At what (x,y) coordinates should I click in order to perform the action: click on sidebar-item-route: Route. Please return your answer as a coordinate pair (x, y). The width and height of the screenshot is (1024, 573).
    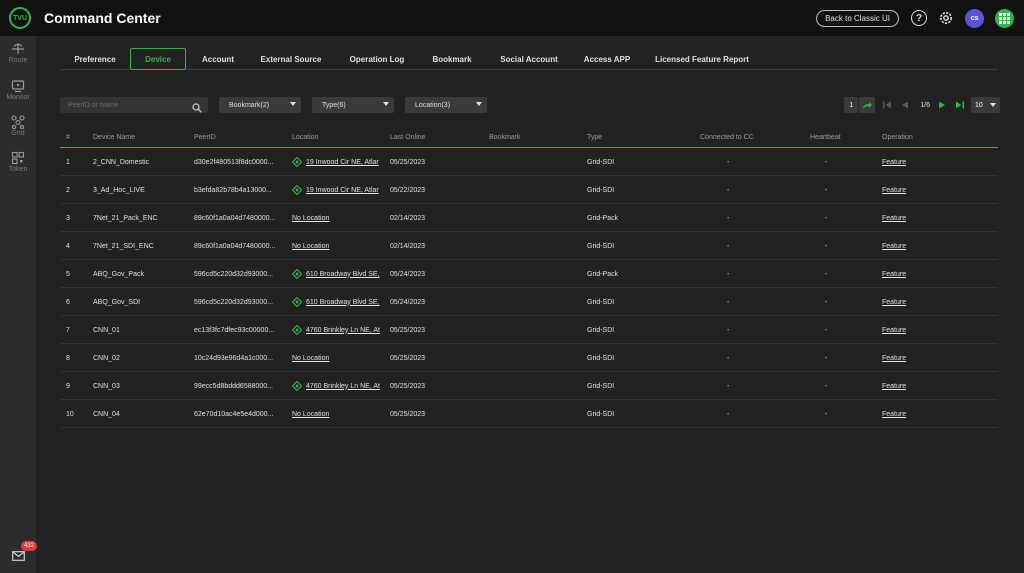
    Looking at the image, I should click on (18, 53).